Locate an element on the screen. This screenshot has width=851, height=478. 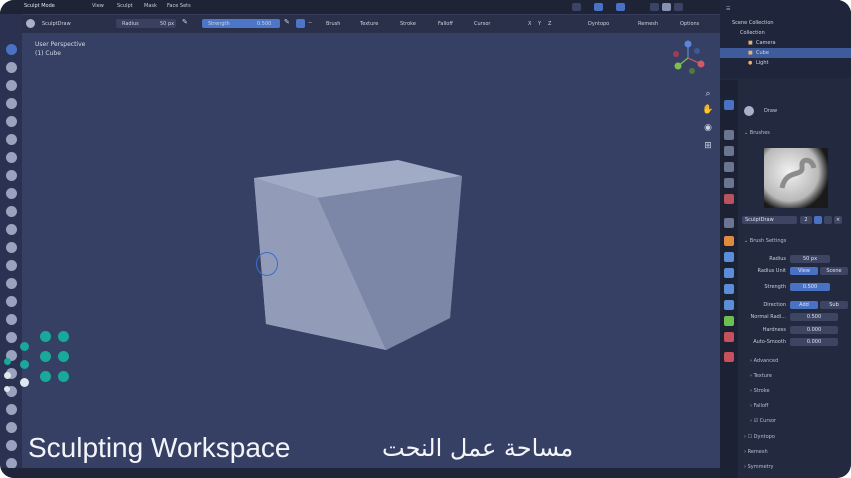
material-tab-icon is located at coordinates (729, 337).